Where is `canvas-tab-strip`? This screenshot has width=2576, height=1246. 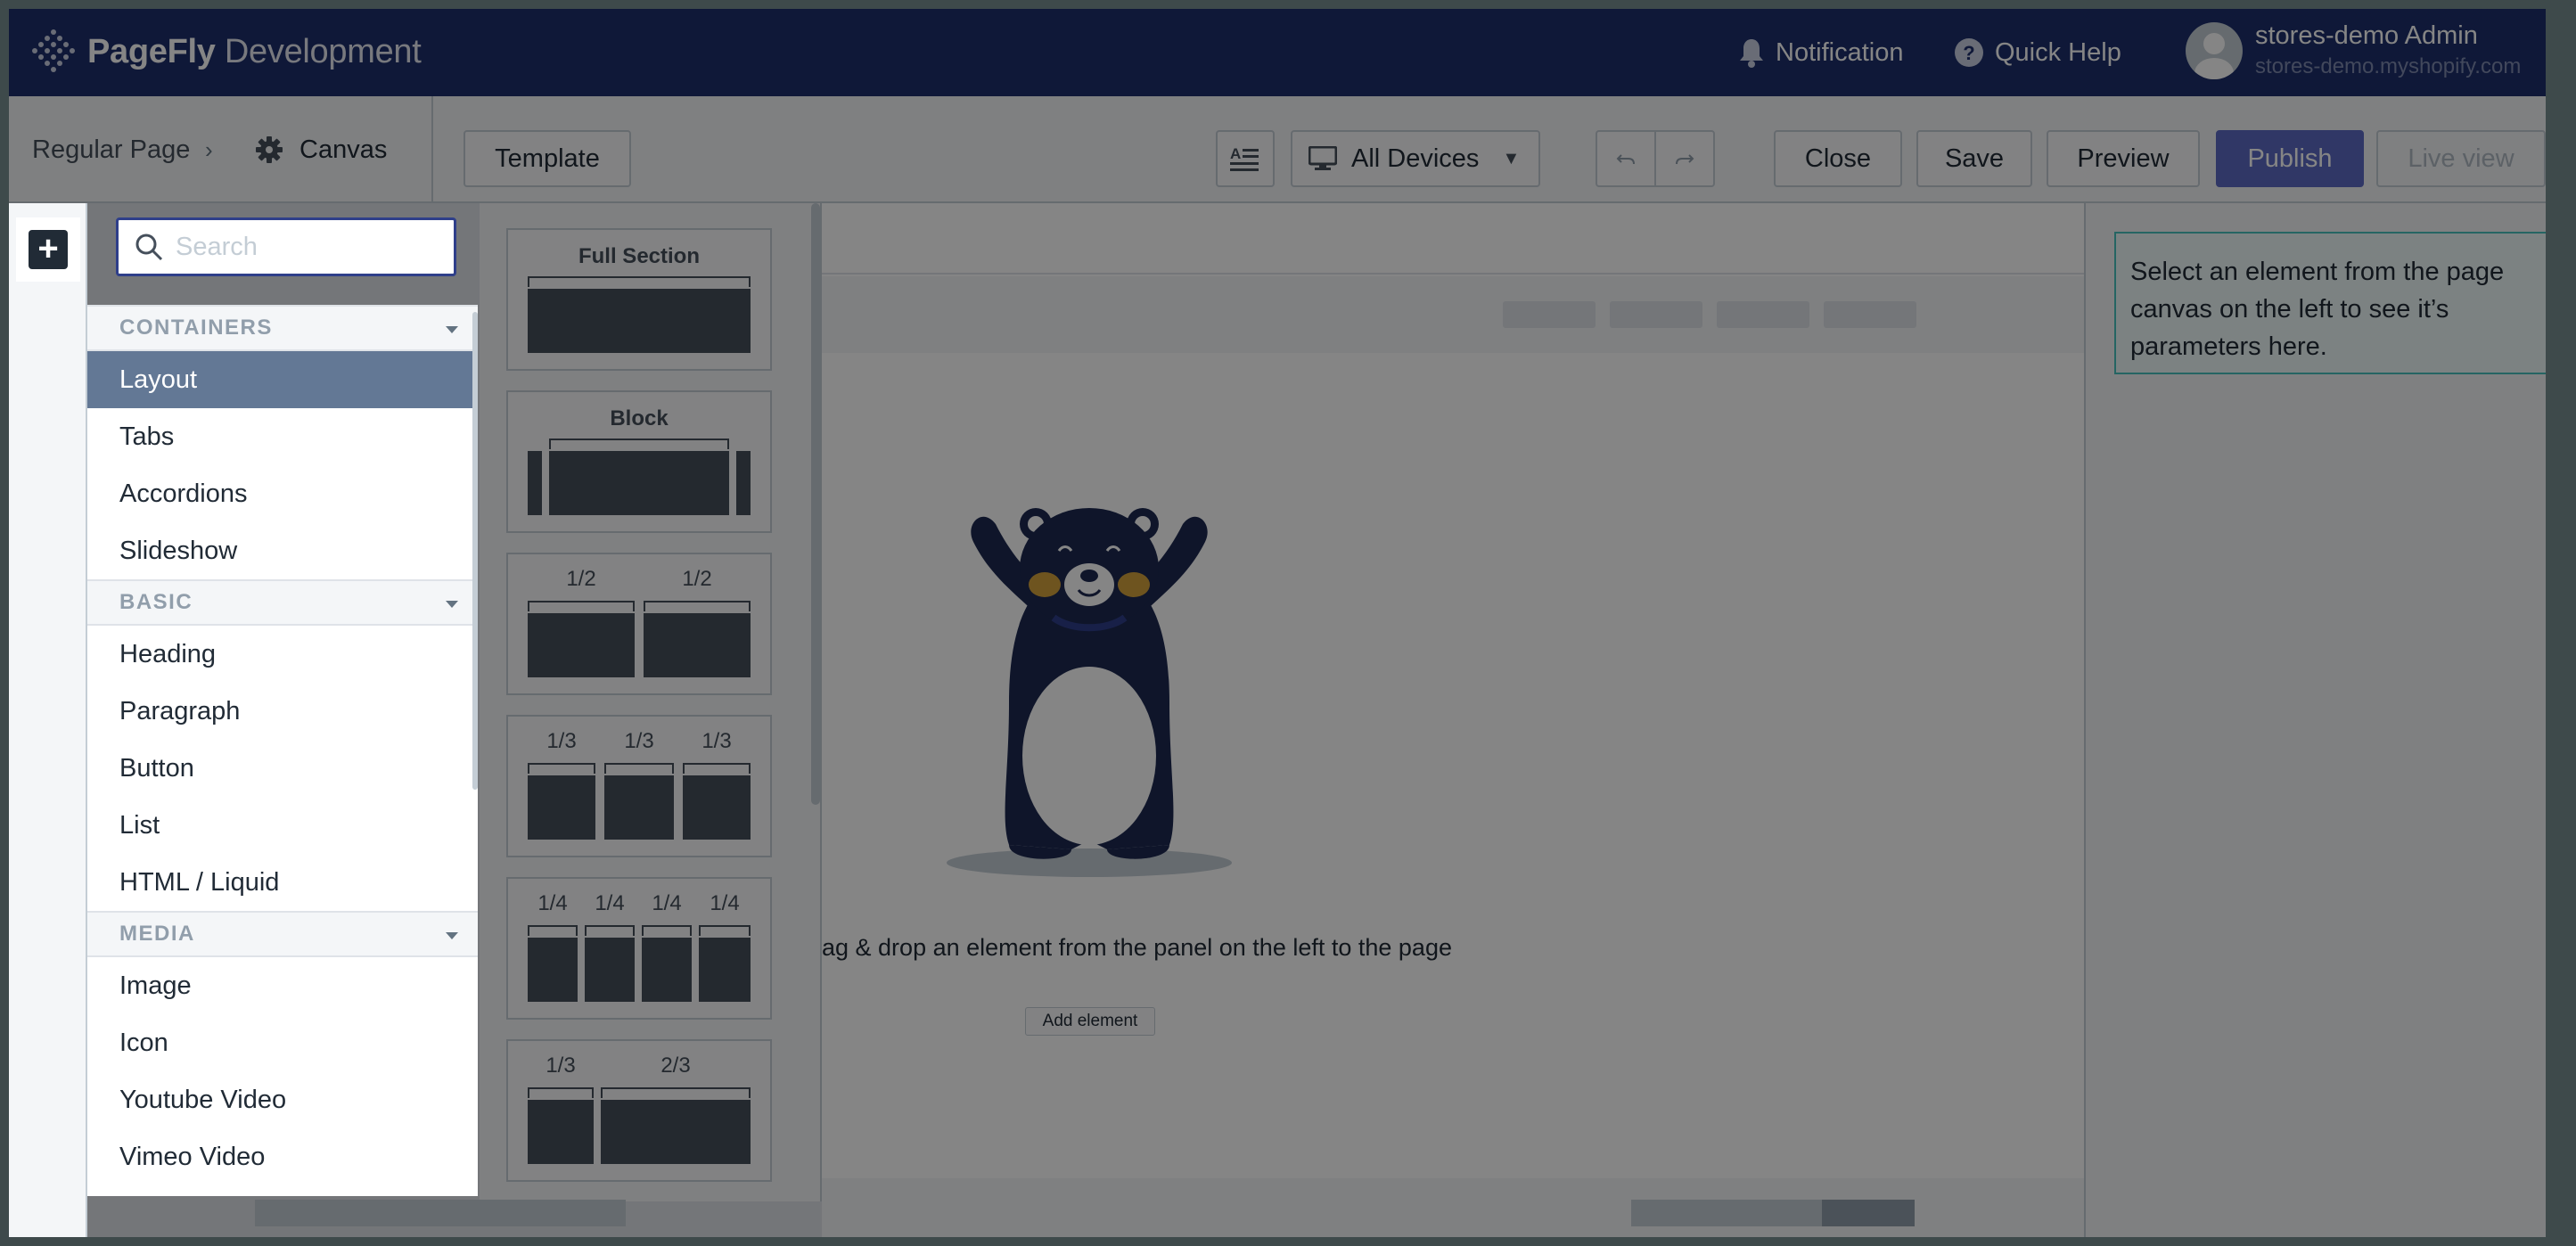
canvas-tab-strip is located at coordinates (1453, 239).